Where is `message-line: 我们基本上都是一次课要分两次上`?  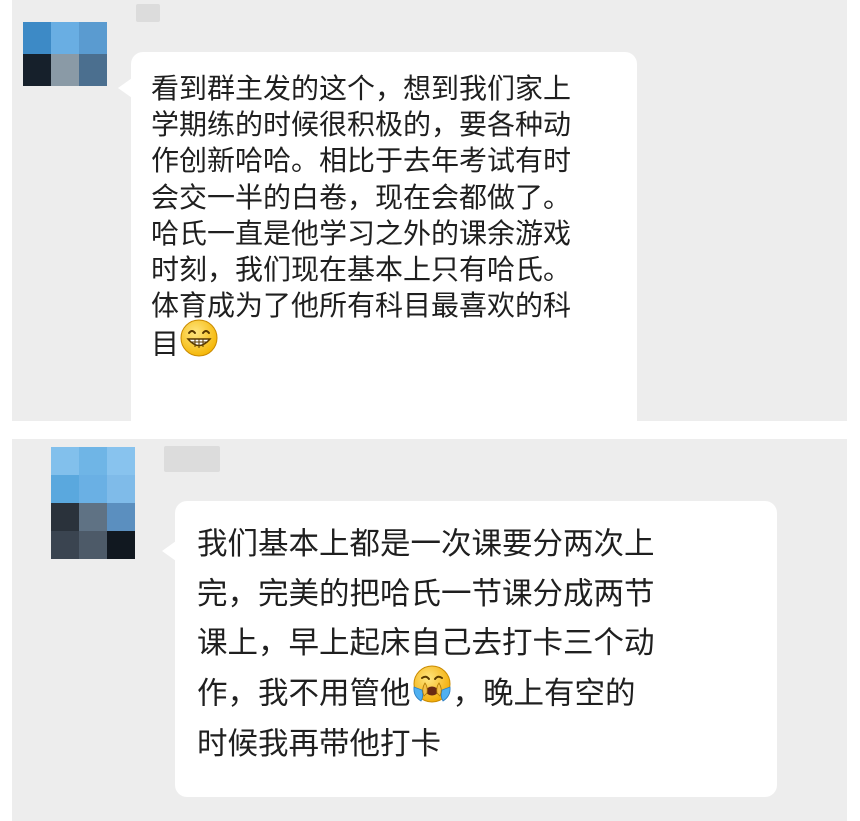
message-line: 我们基本上都是一次课要分两次上 is located at coordinates (426, 544).